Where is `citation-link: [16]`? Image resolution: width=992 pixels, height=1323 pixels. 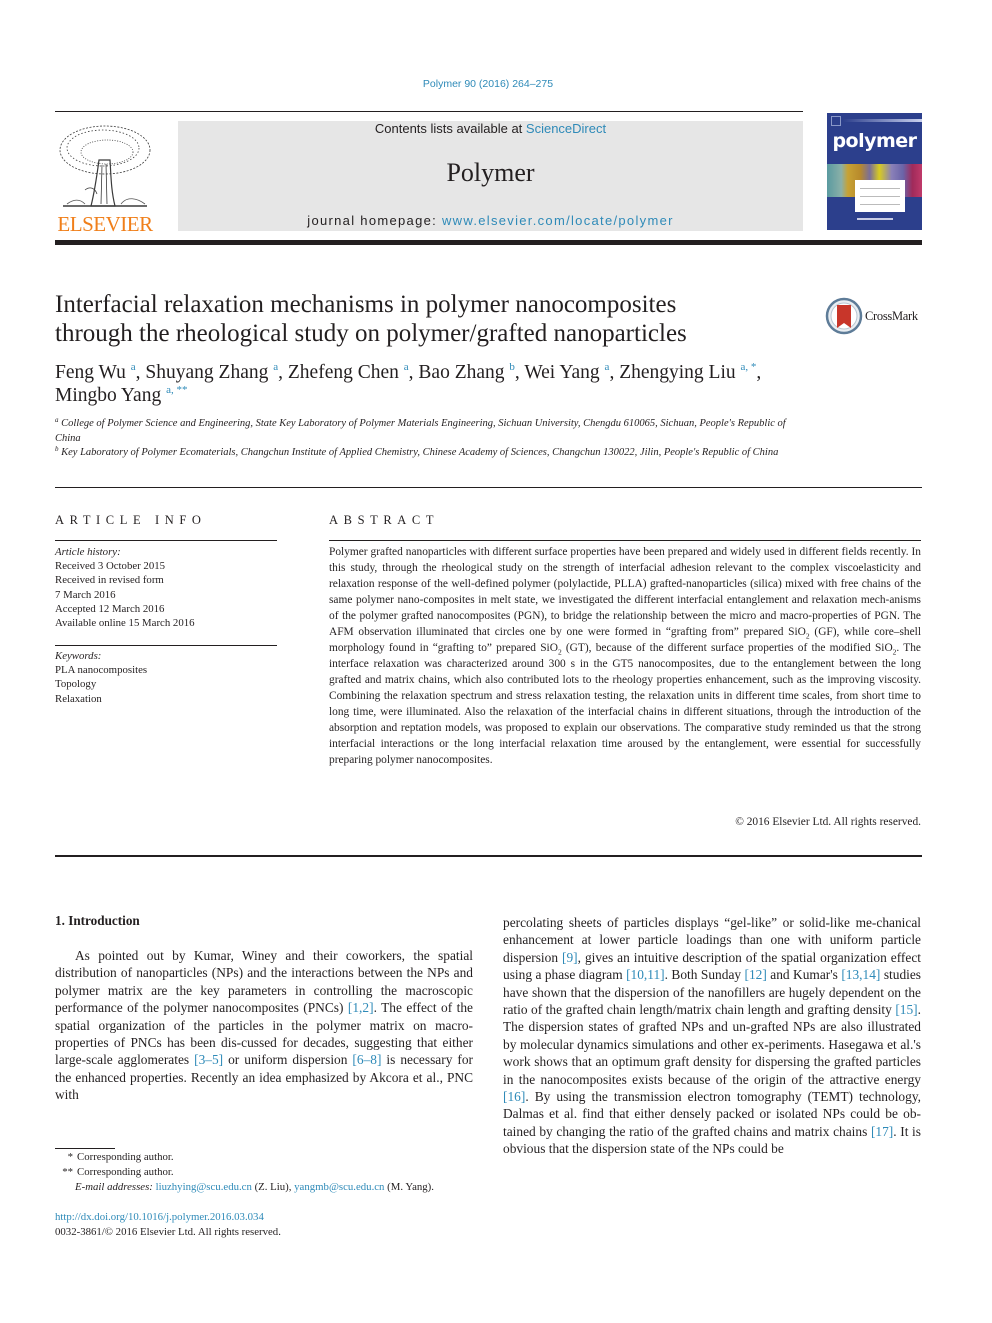 citation-link: [16] is located at coordinates (514, 1096).